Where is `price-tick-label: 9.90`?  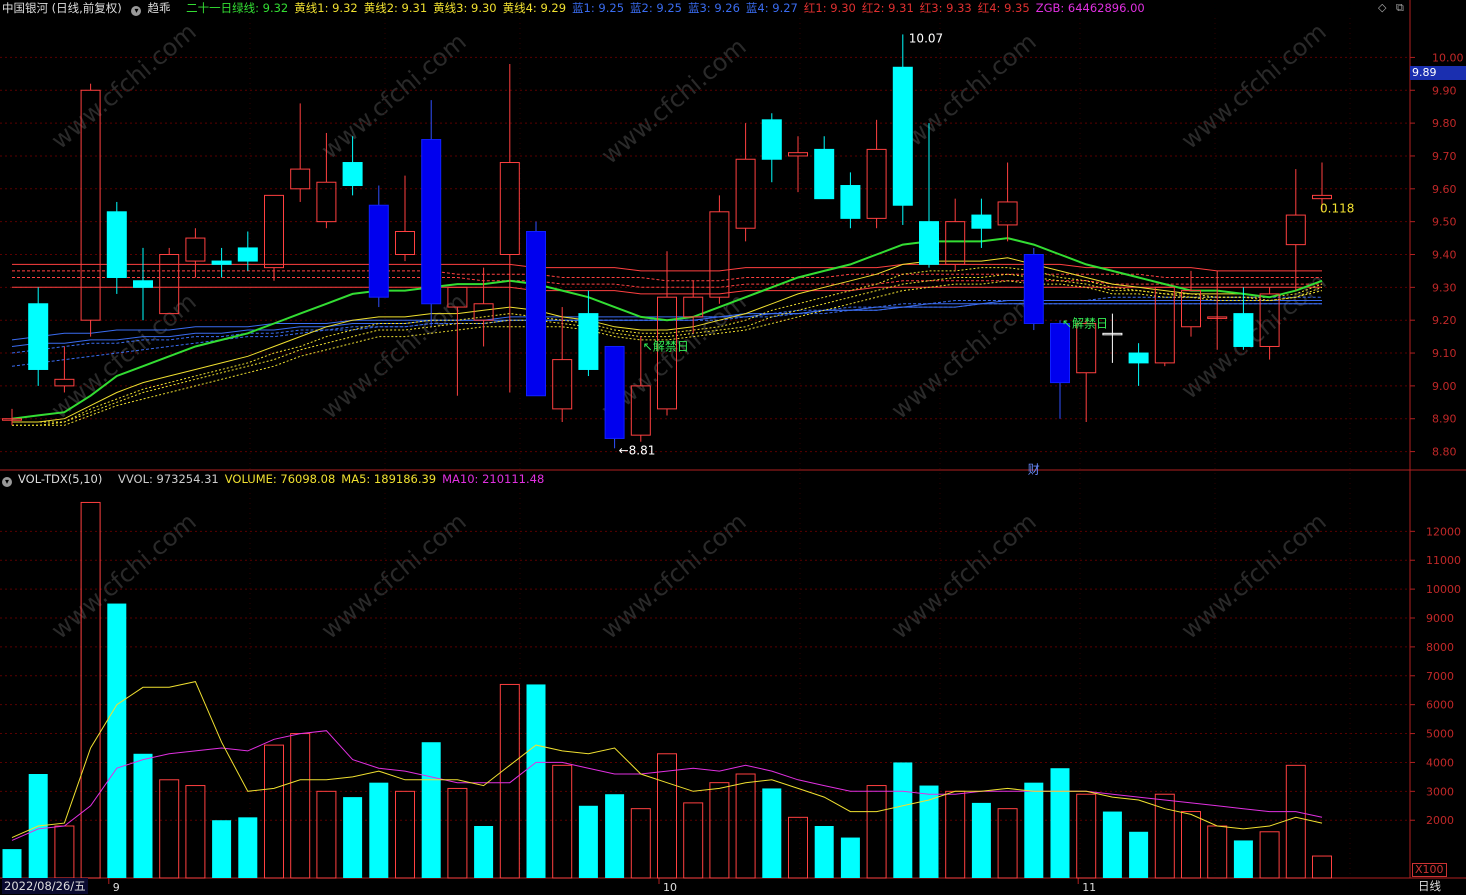 price-tick-label: 9.90 is located at coordinates (1444, 90).